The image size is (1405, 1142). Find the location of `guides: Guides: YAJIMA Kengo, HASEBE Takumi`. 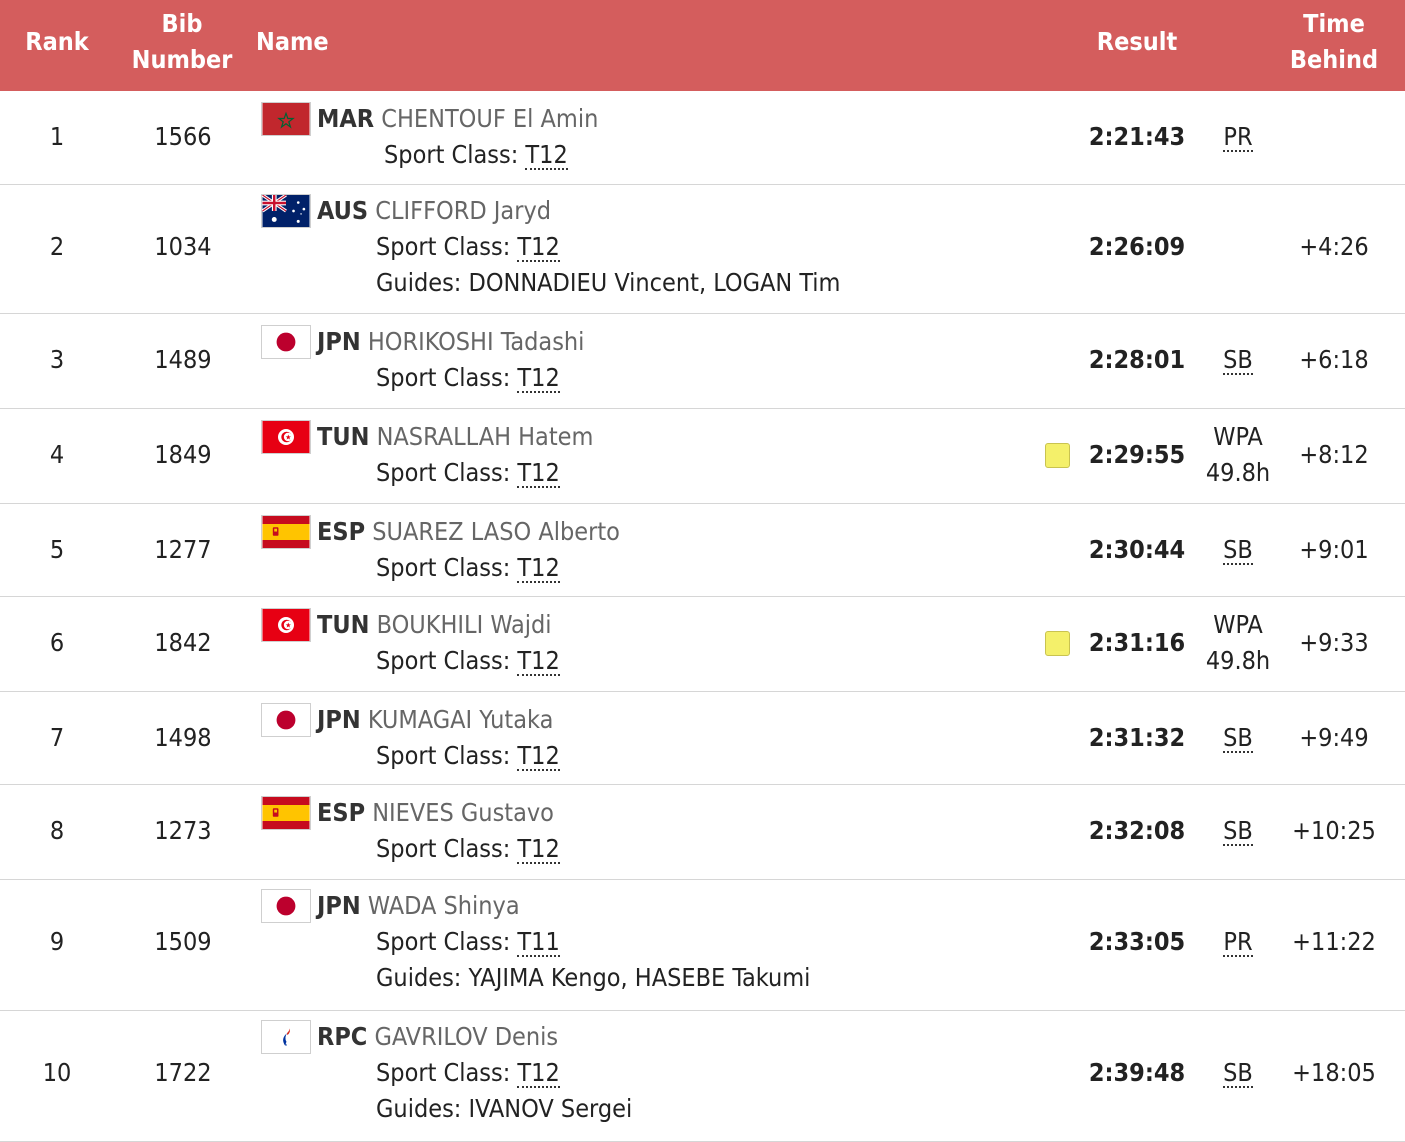

guides: Guides: YAJIMA Kengo, HASEBE Takumi is located at coordinates (593, 978).